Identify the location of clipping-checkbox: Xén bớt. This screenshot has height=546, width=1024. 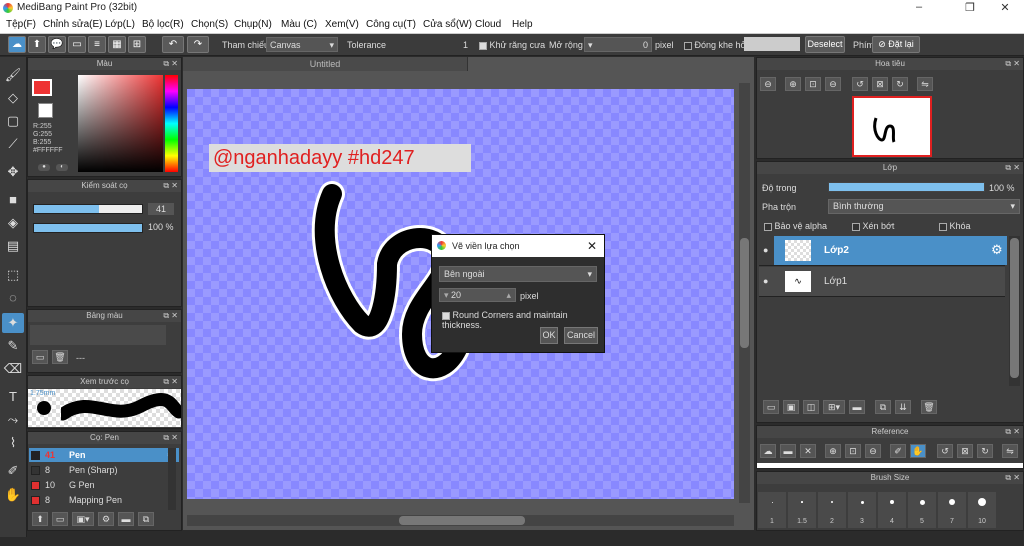
(873, 226).